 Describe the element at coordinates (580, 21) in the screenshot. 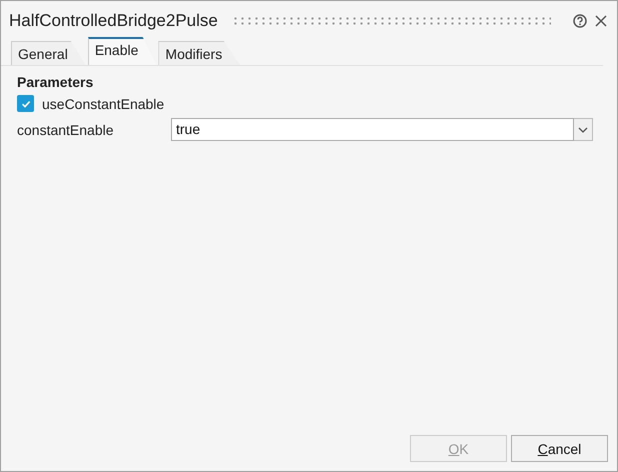

I see `help-icon` at that location.